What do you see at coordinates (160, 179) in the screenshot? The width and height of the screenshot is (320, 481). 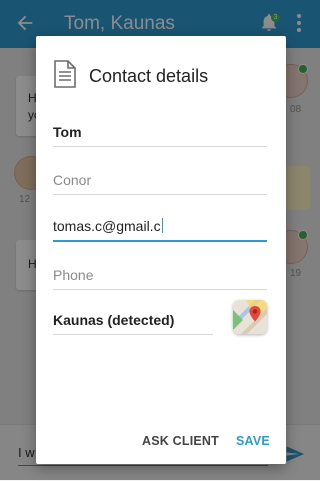 I see `last-name-field: Conor` at bounding box center [160, 179].